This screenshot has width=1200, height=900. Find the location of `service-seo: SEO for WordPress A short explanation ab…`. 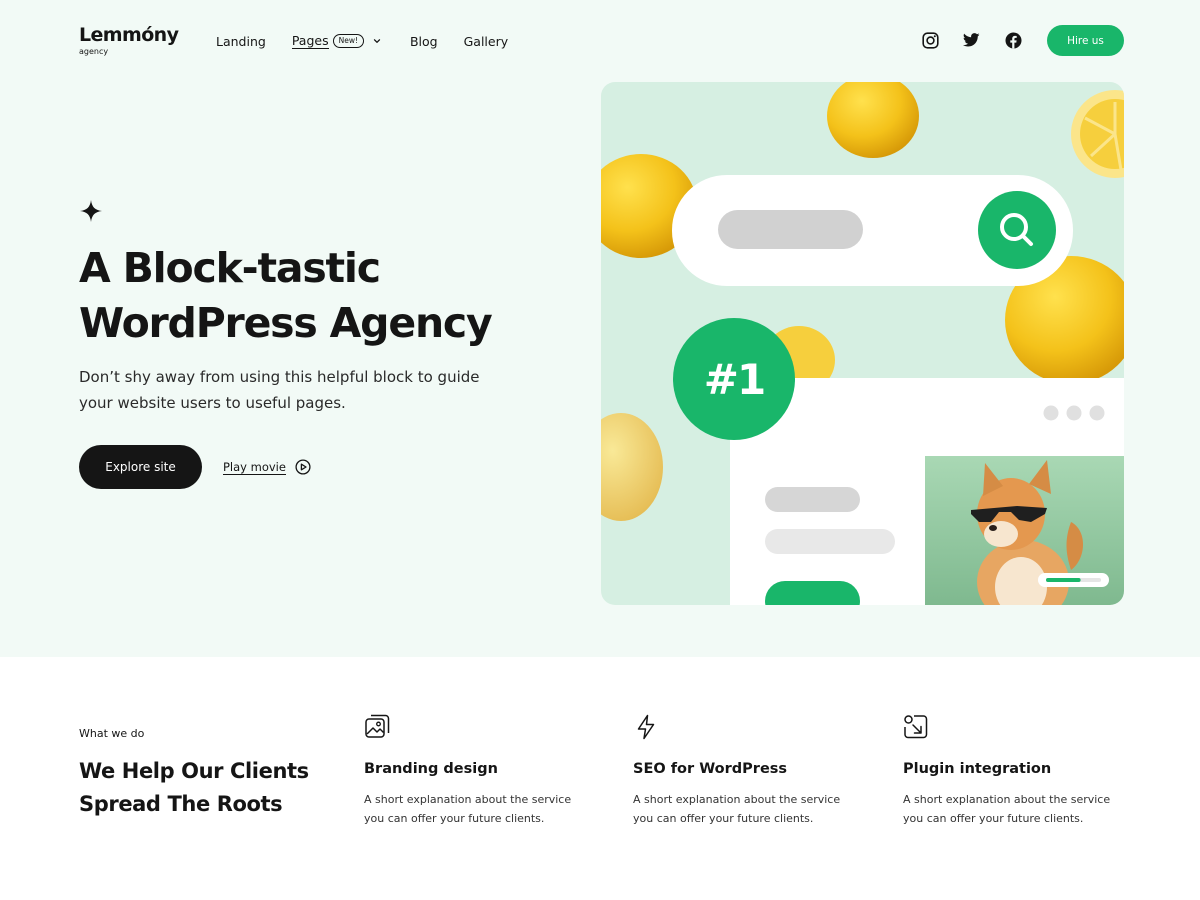

service-seo: SEO for WordPress A short explanation ab… is located at coordinates (748, 771).